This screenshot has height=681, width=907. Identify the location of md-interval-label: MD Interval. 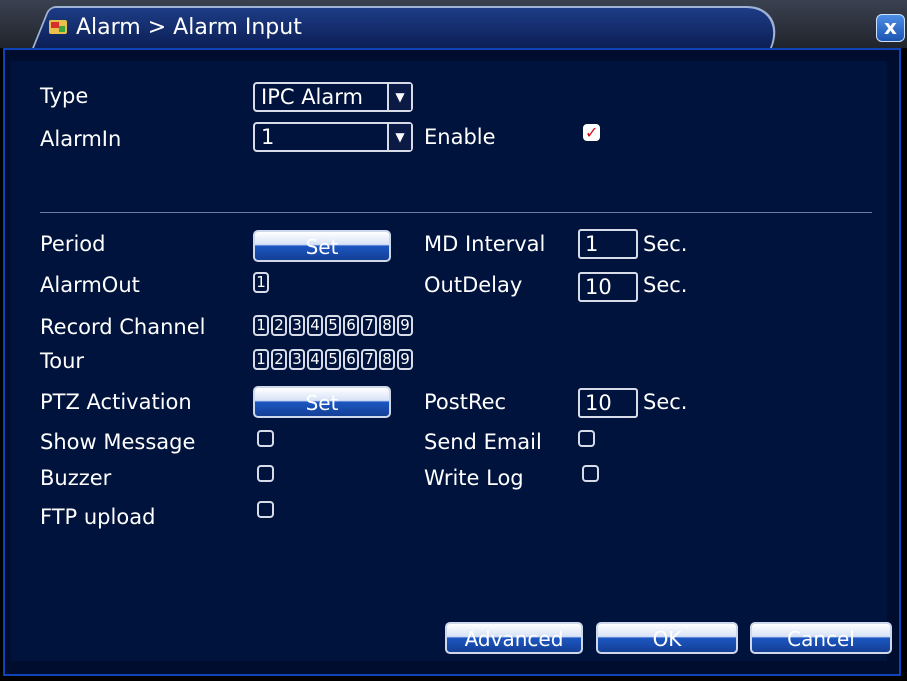
(485, 244).